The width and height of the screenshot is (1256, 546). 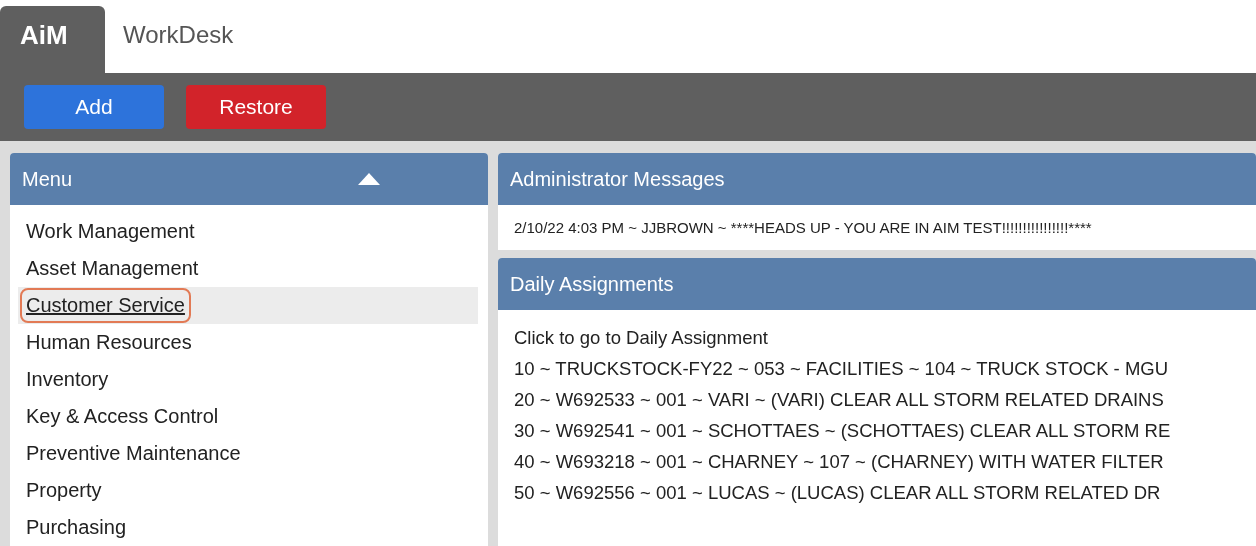 What do you see at coordinates (248, 305) in the screenshot?
I see `menu-item: Customer Service` at bounding box center [248, 305].